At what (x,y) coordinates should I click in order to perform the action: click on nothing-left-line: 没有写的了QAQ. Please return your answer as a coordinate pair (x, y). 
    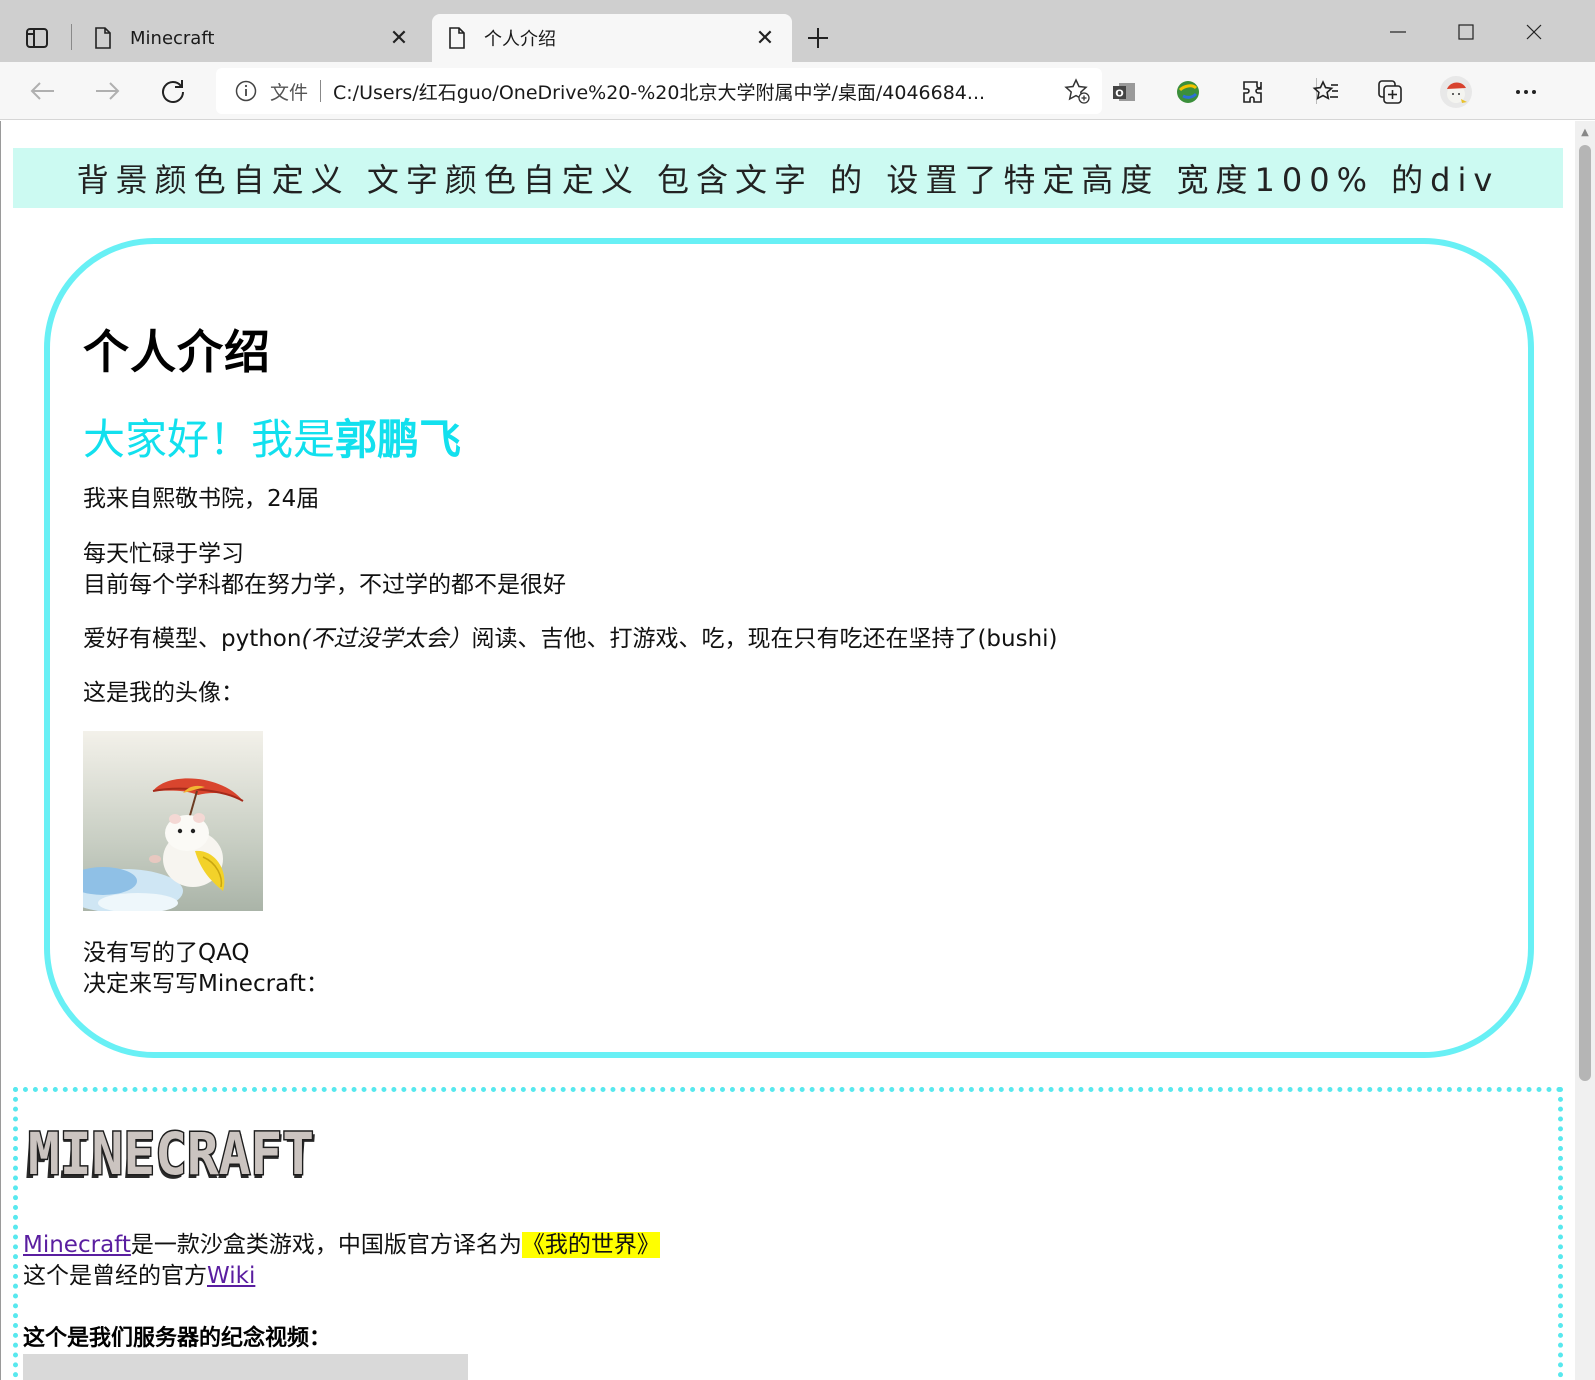
    Looking at the image, I should click on (166, 953).